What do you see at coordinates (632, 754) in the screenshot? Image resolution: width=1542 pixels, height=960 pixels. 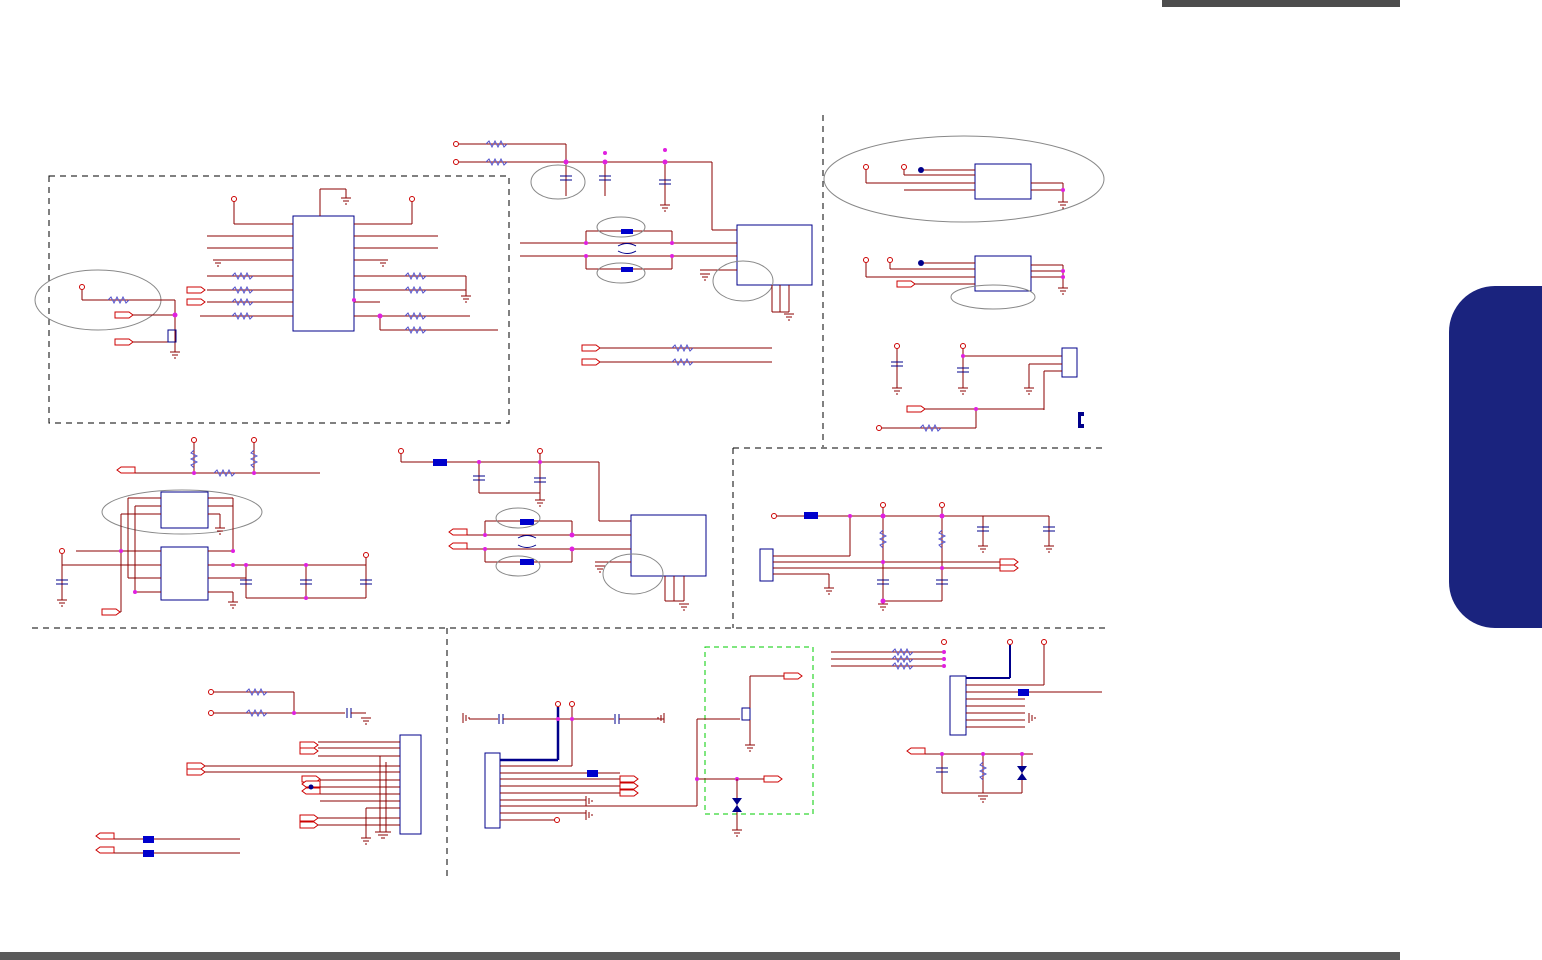 I see `bottom-center-block` at bounding box center [632, 754].